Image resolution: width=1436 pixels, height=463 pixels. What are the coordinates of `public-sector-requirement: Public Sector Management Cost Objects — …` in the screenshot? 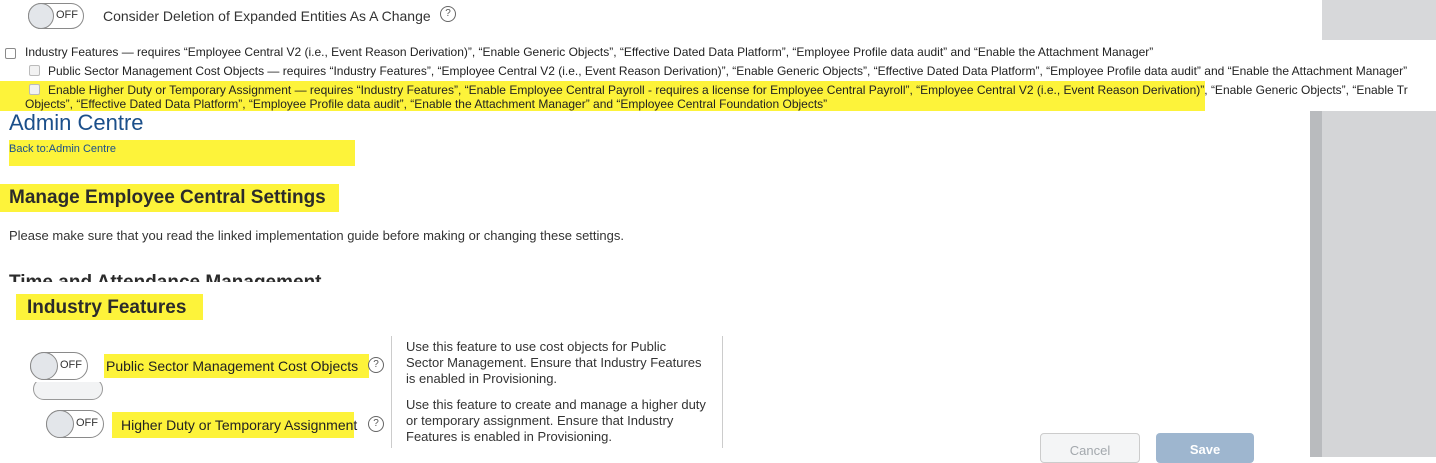 It's located at (728, 71).